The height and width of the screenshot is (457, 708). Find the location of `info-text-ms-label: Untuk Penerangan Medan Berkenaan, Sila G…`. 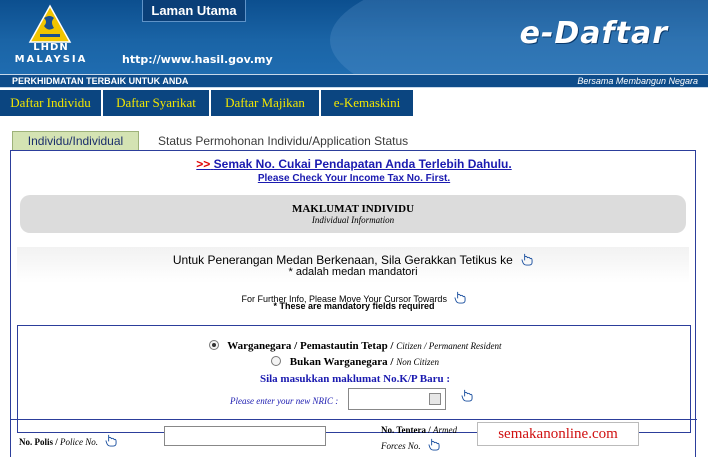

info-text-ms-label: Untuk Penerangan Medan Berkenaan, Sila G… is located at coordinates (342, 260).